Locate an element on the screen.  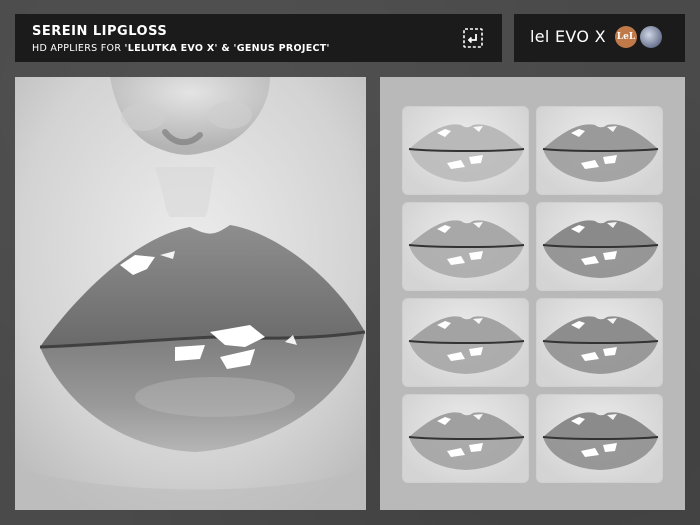
lelutka-logo-text: LeL is located at coordinates (626, 37).